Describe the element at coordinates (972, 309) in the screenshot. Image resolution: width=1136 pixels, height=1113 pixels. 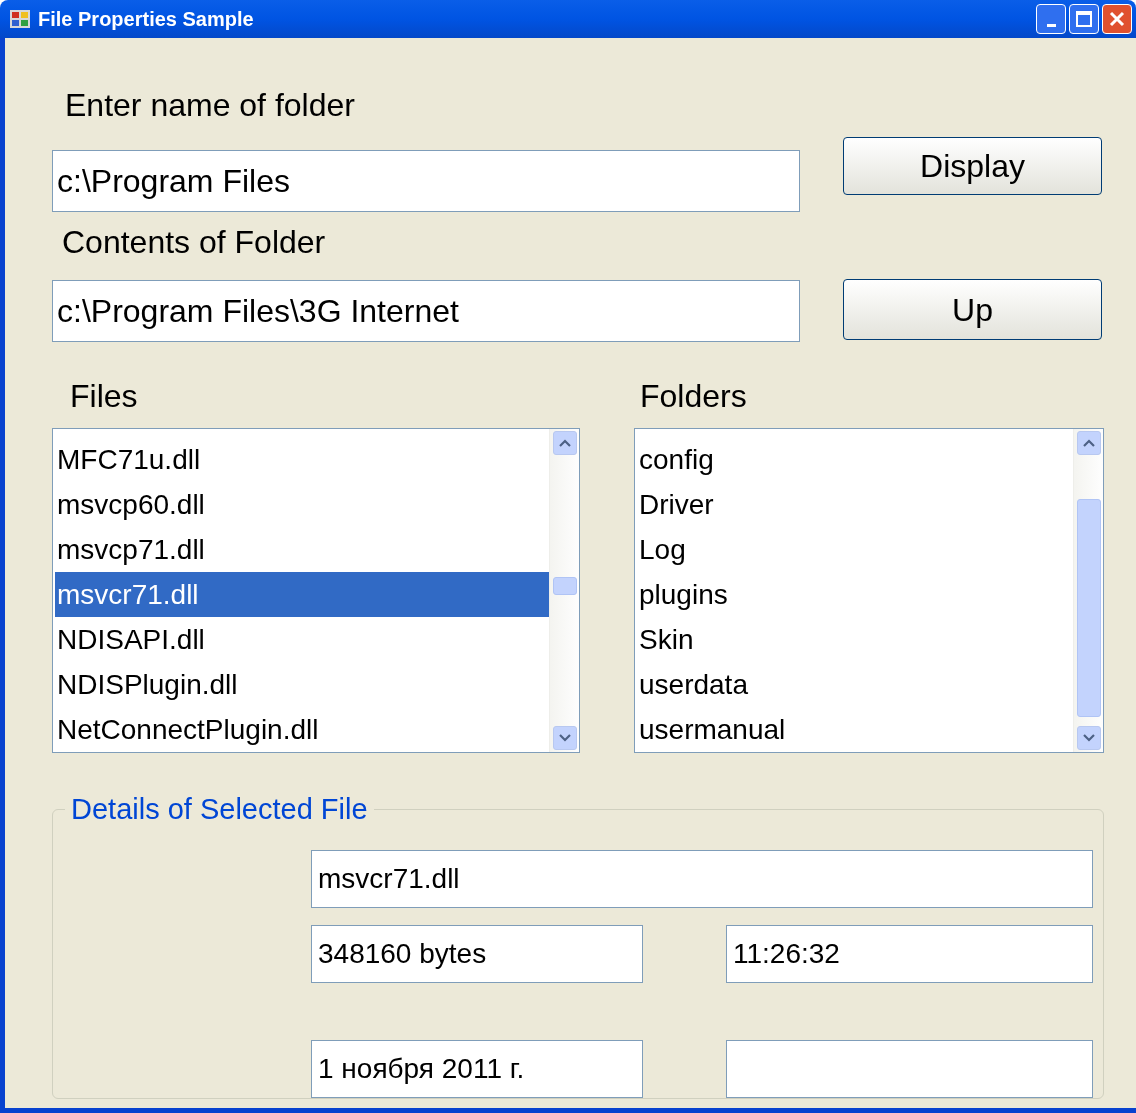
I see `up-button: Up` at that location.